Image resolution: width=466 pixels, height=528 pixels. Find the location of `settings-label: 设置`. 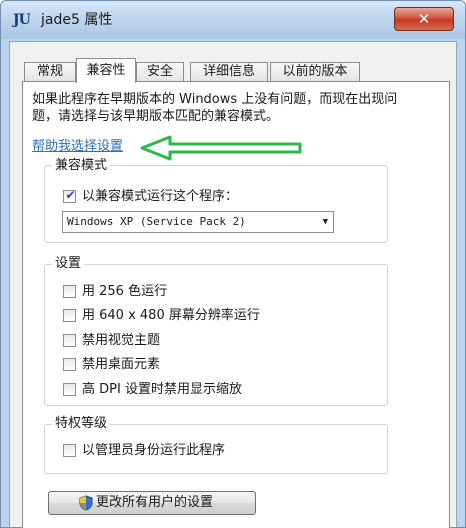

settings-label: 设置 is located at coordinates (68, 264).